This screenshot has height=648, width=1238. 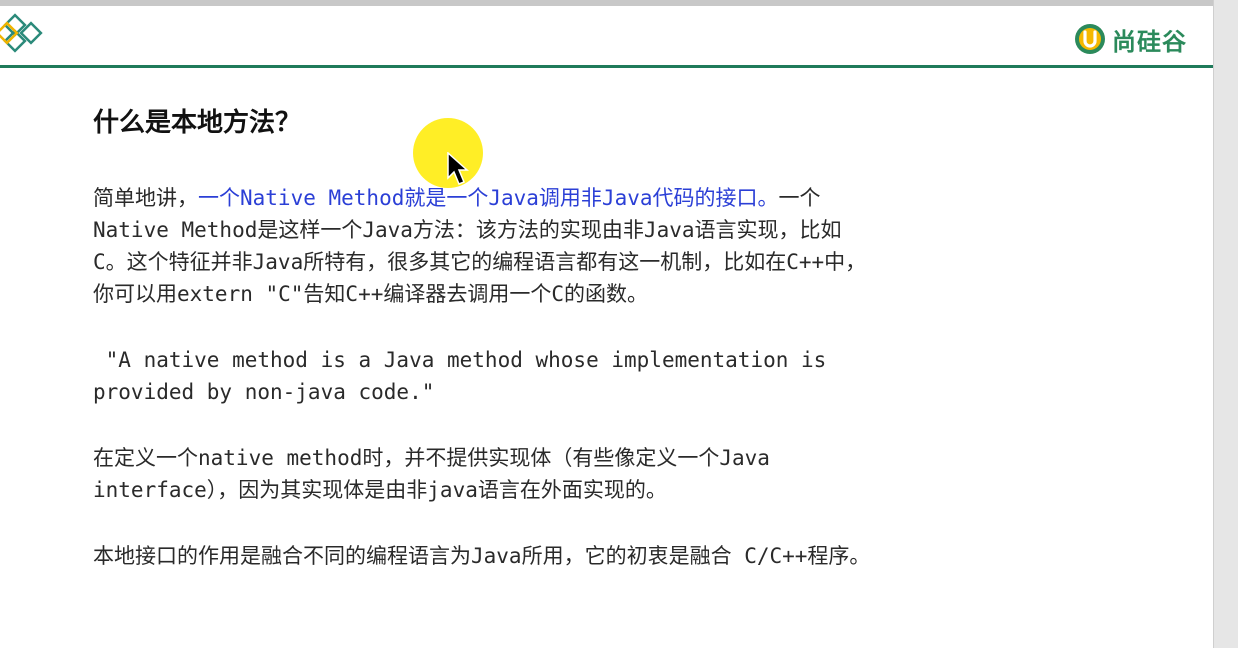 I want to click on p1-lead: 简单地讲，, so click(x=145, y=198).